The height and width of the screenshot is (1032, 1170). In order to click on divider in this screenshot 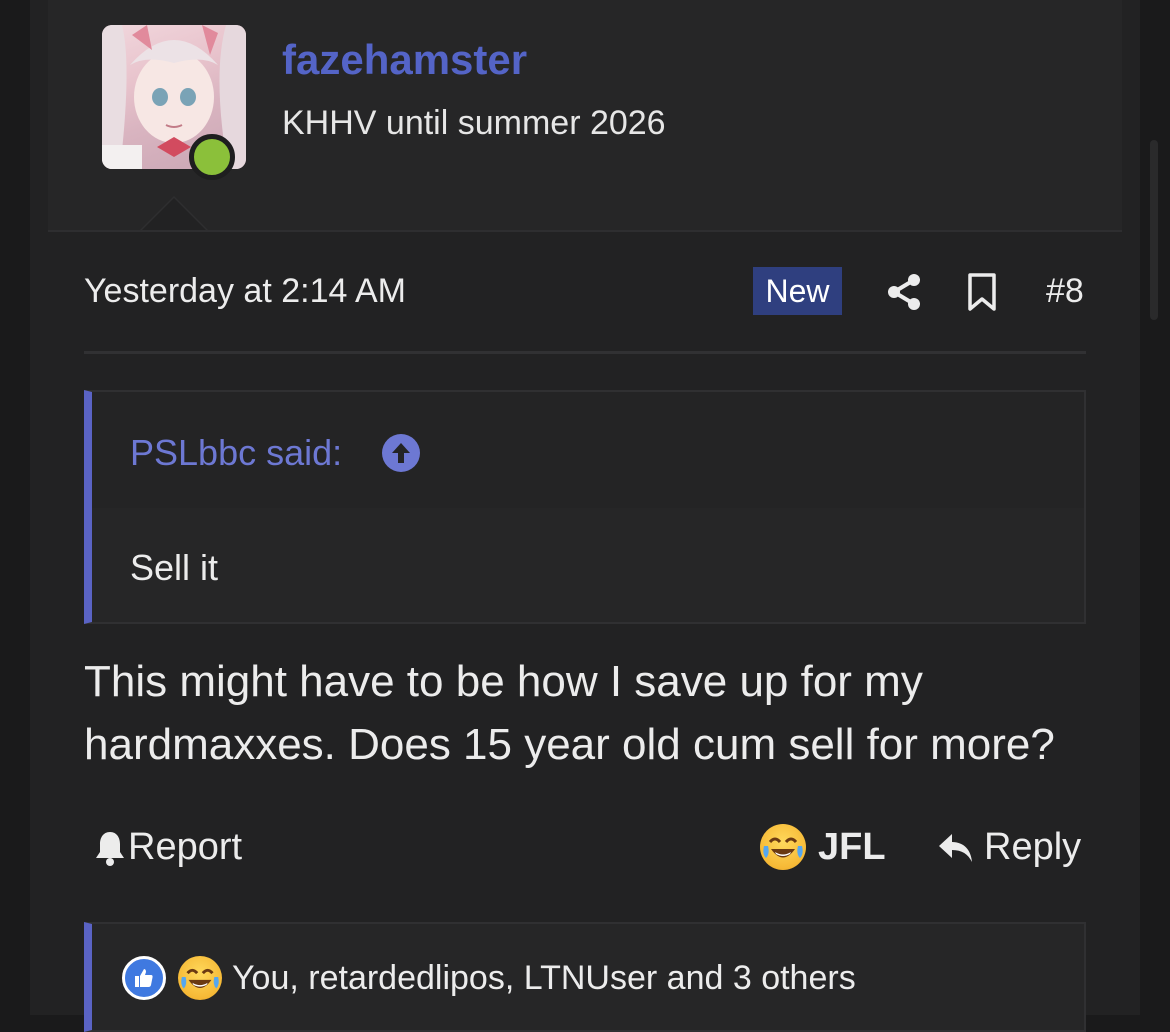, I will do `click(585, 352)`.